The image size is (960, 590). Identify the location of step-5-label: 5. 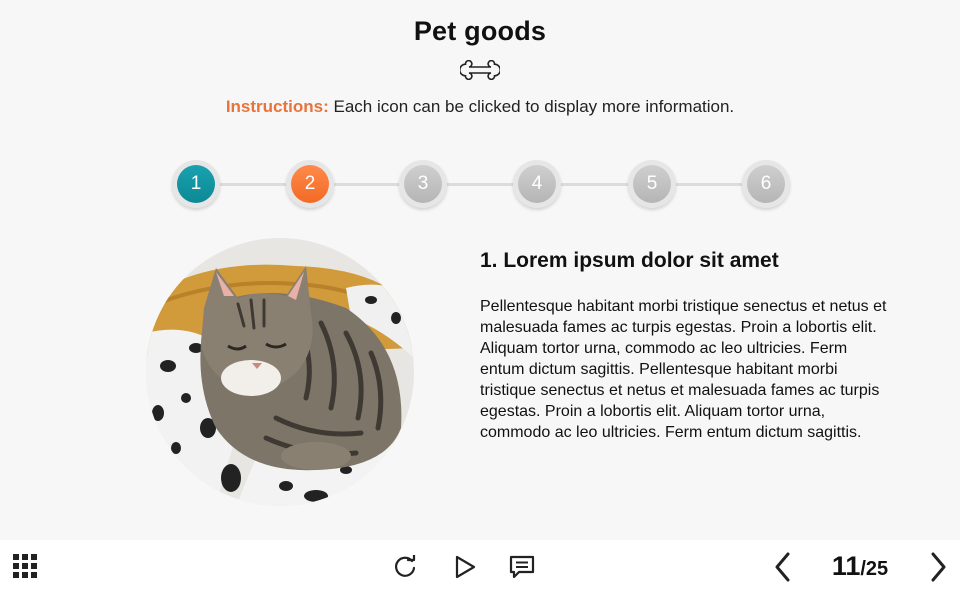
(652, 184).